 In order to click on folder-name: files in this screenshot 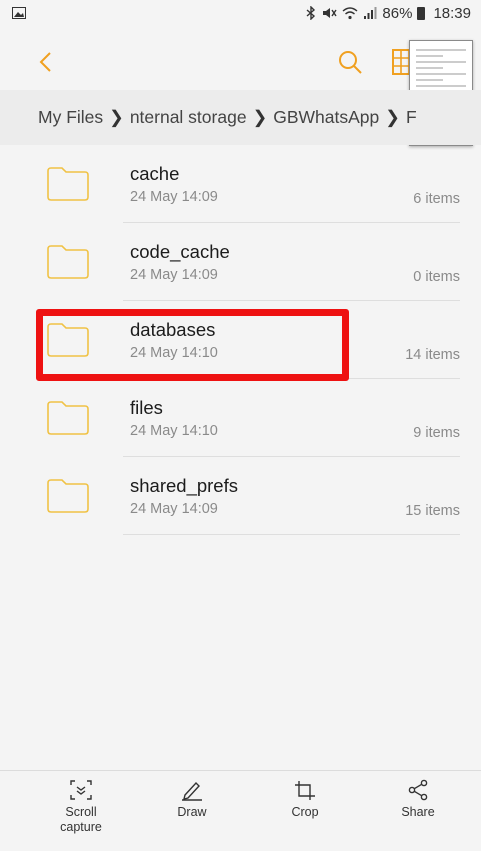, I will do `click(146, 407)`.